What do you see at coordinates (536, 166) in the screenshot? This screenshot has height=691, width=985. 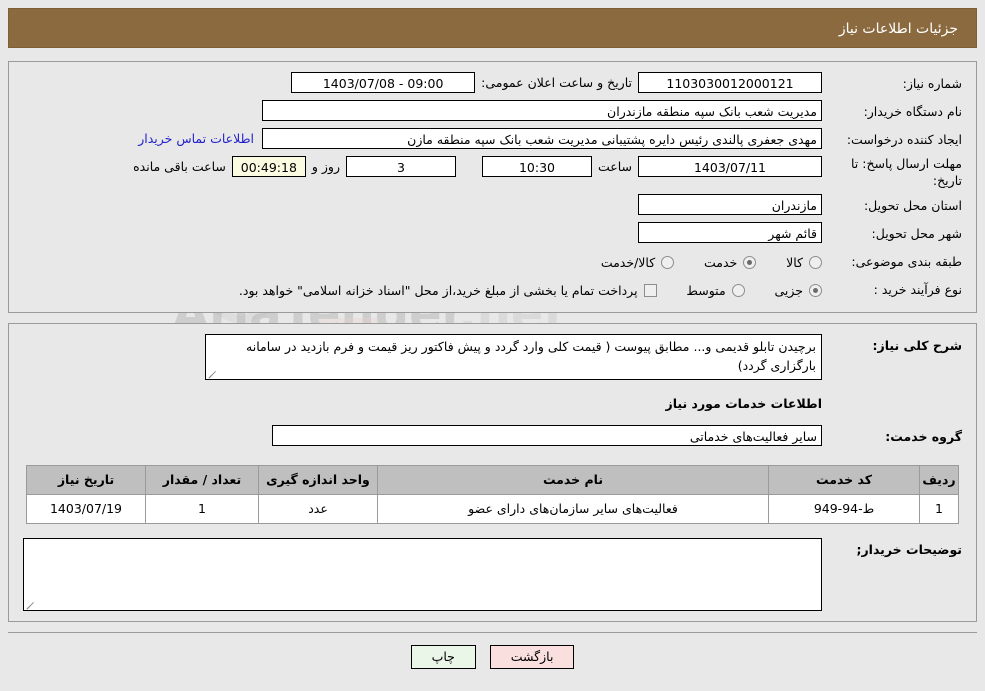 I see `deadline-time-value: 10:30` at bounding box center [536, 166].